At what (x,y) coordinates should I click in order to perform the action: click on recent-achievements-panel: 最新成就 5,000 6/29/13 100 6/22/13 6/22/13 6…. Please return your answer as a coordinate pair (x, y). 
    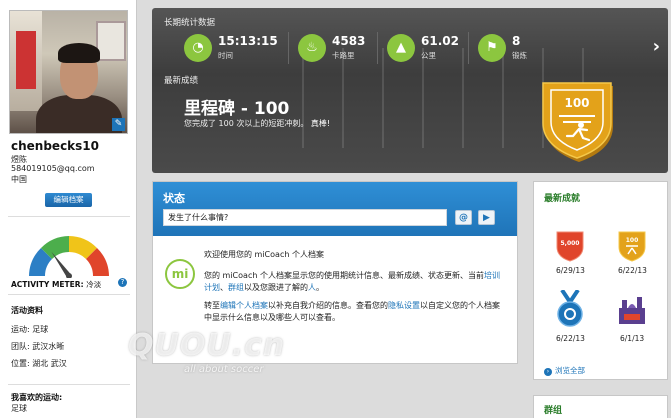
    Looking at the image, I should click on (600, 280).